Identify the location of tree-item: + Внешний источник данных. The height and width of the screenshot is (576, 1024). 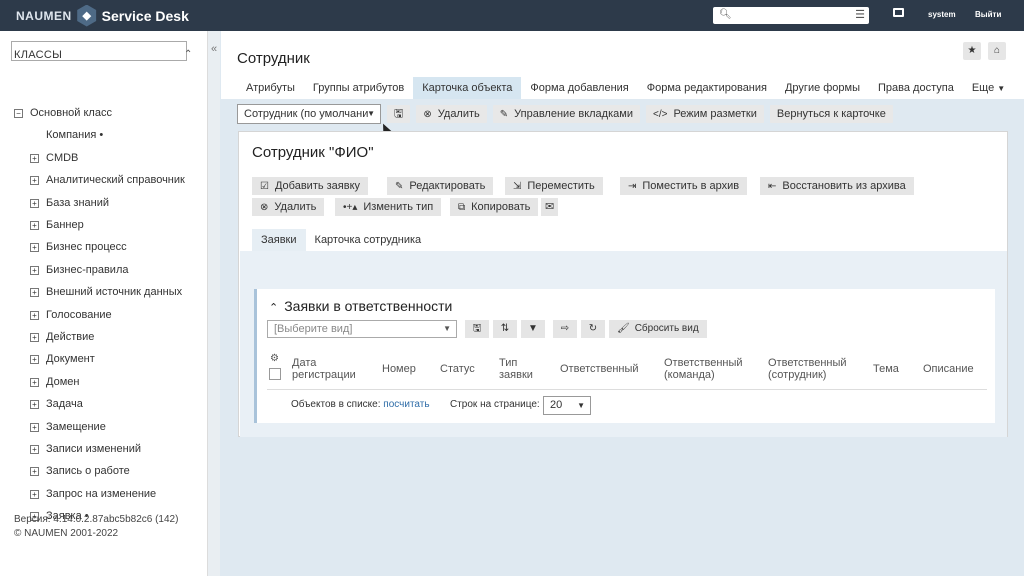
(106, 292).